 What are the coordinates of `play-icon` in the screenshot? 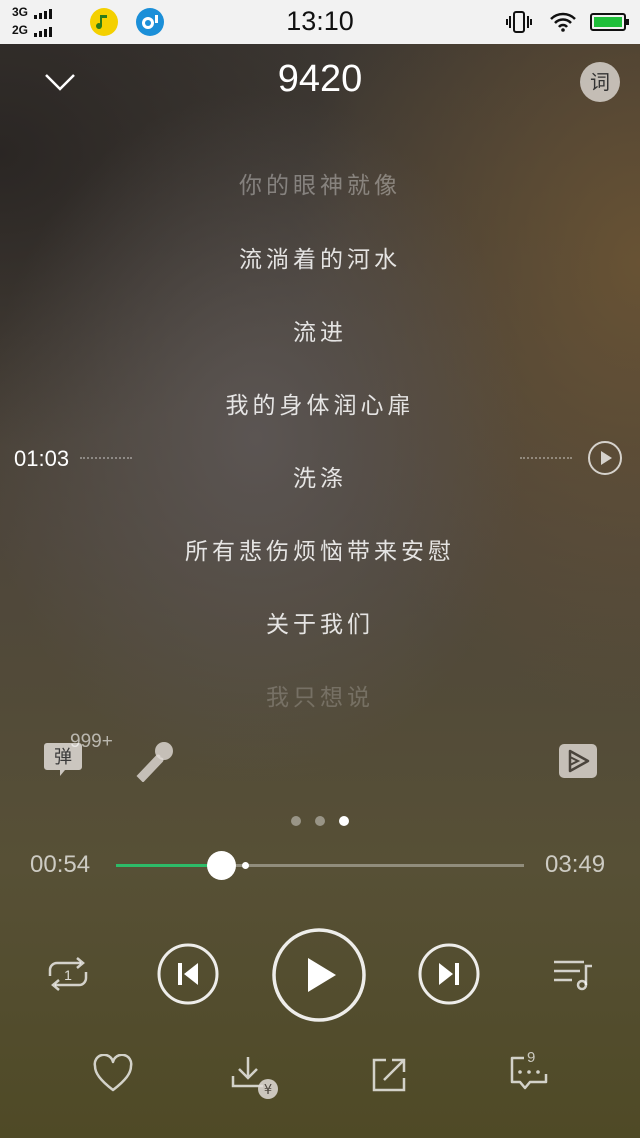 It's located at (319, 975).